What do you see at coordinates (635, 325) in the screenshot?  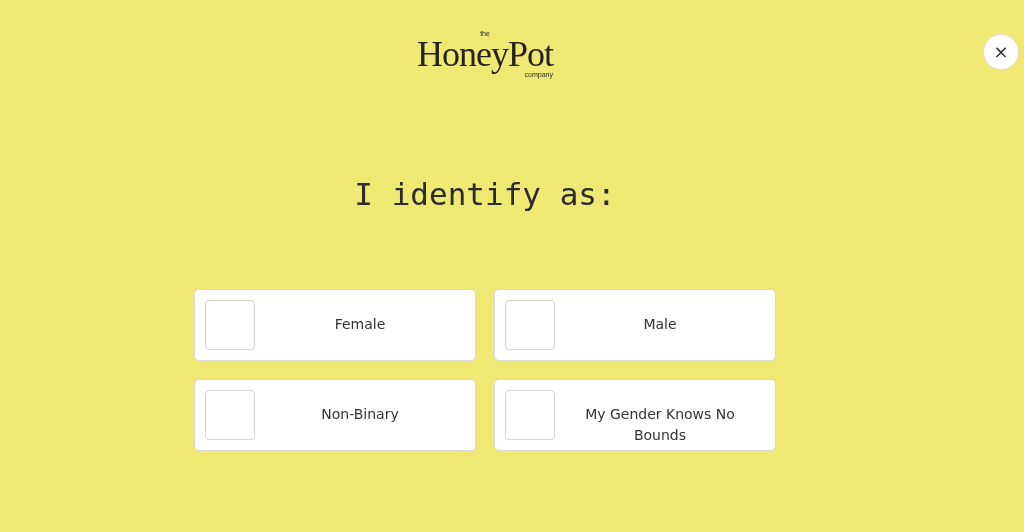 I see `option-card: Male` at bounding box center [635, 325].